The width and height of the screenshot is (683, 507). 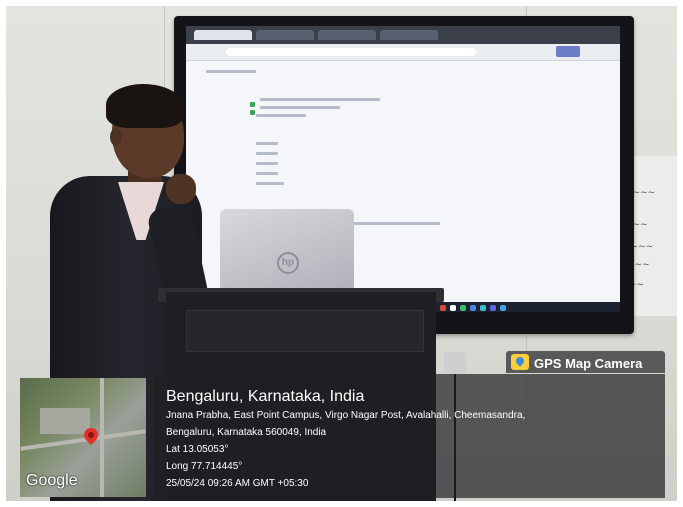 I want to click on browser-tab-strip, so click(x=403, y=35).